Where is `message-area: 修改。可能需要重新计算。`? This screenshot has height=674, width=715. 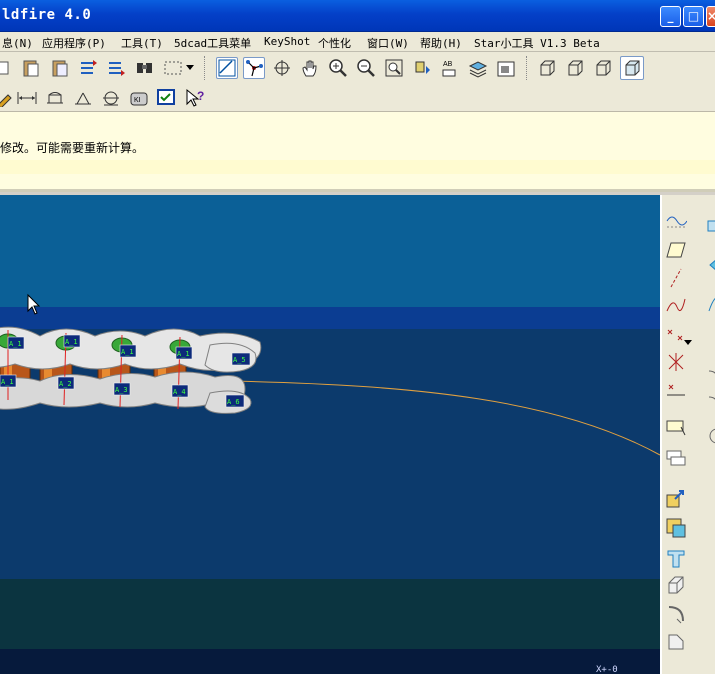
message-area: 修改。可能需要重新计算。 is located at coordinates (357, 152).